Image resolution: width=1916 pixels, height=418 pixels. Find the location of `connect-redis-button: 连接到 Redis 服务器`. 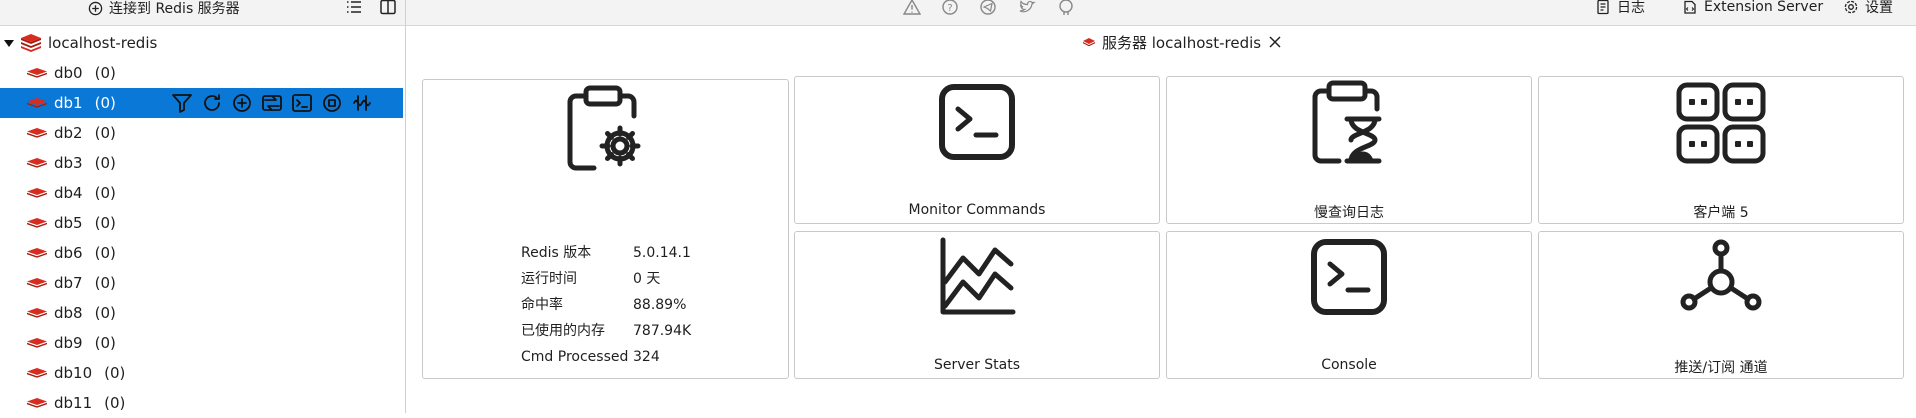

connect-redis-button: 连接到 Redis 服务器 is located at coordinates (164, 10).